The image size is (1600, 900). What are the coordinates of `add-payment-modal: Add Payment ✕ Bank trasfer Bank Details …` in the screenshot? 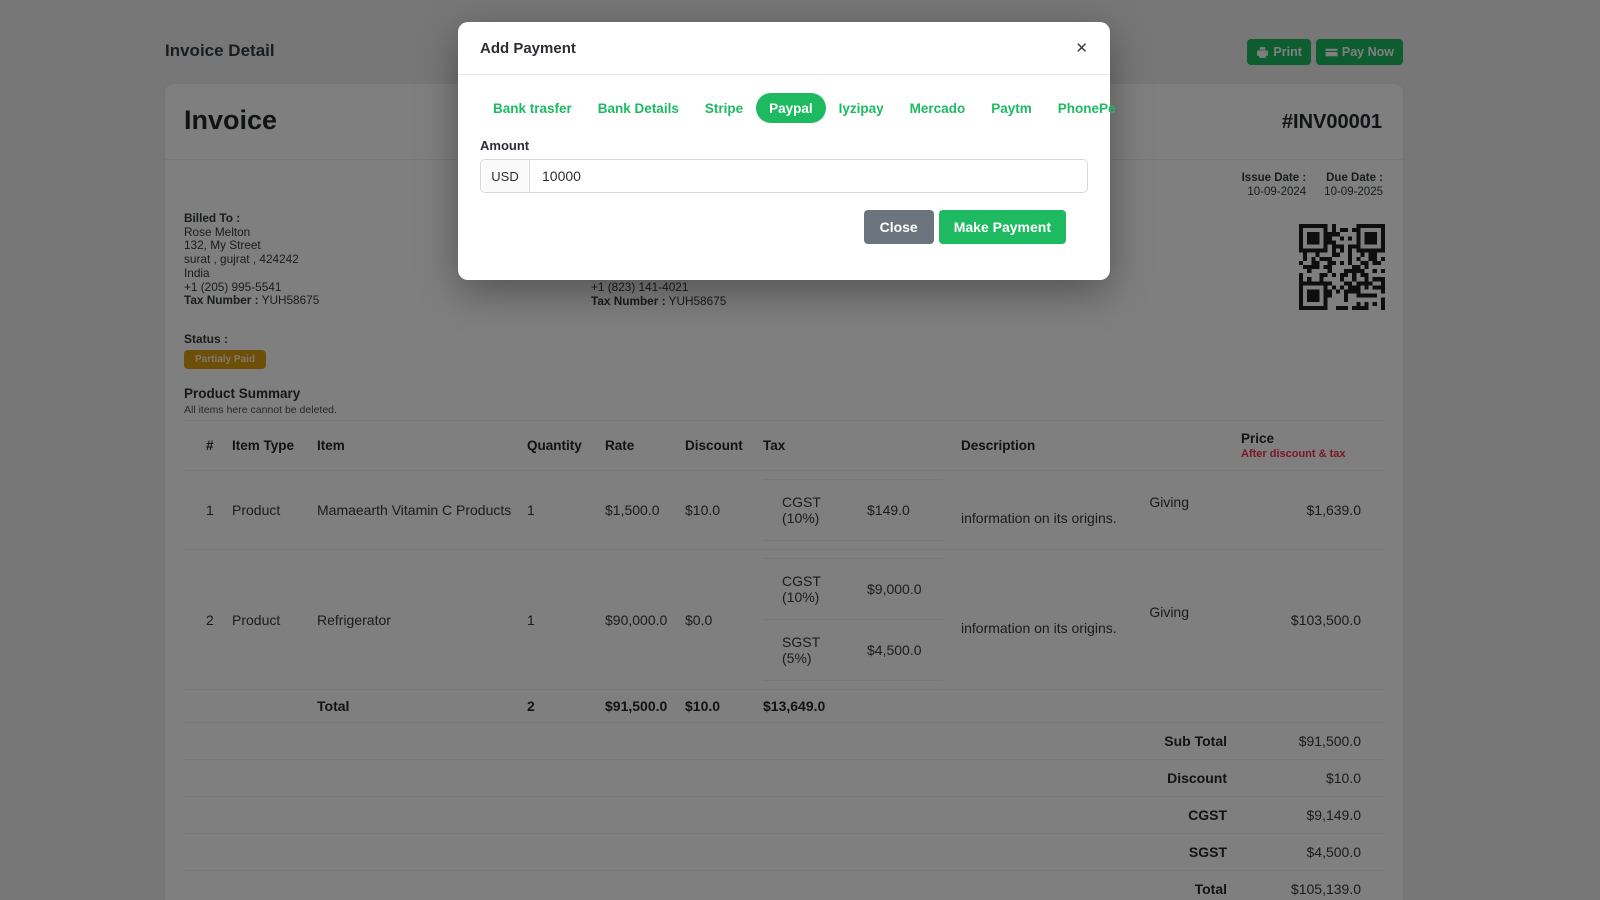 It's located at (787, 151).